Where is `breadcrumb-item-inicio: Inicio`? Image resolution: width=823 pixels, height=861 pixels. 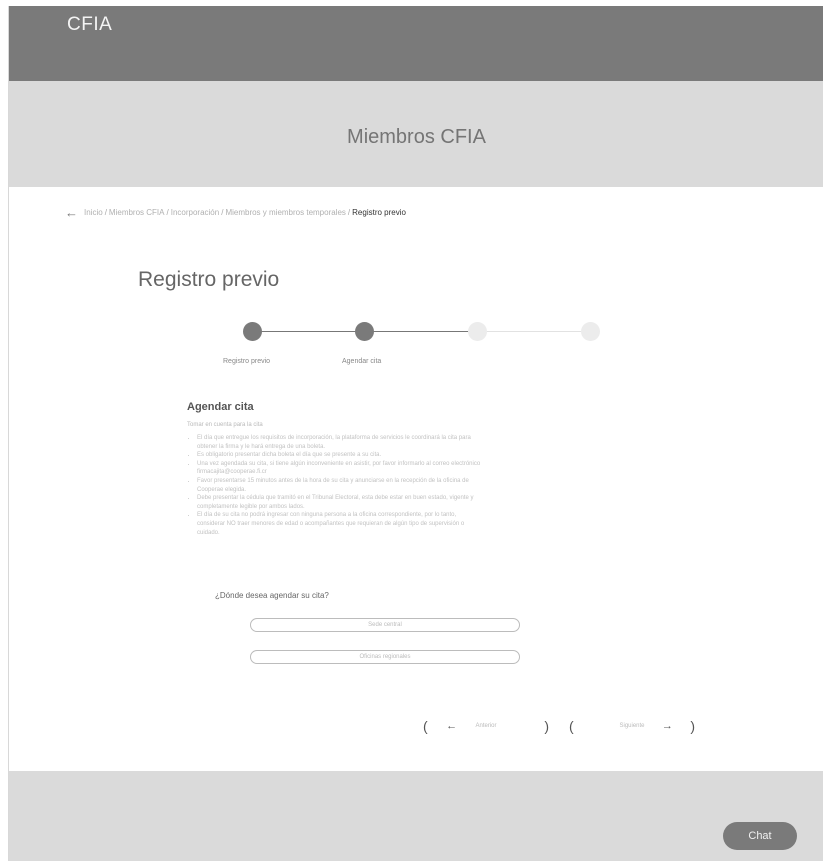
breadcrumb-item-inicio: Inicio is located at coordinates (93, 212).